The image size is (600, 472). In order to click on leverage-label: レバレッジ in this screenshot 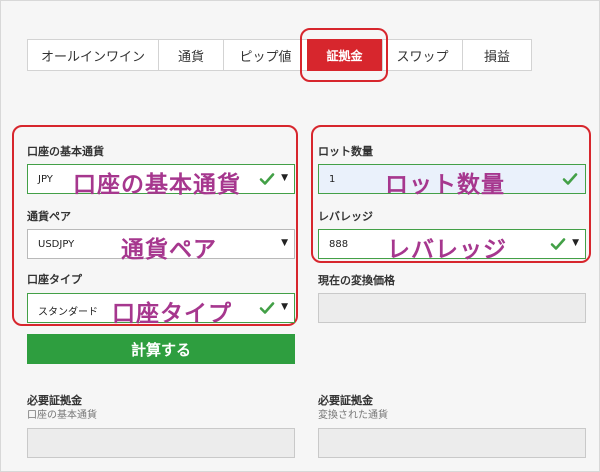, I will do `click(345, 216)`.